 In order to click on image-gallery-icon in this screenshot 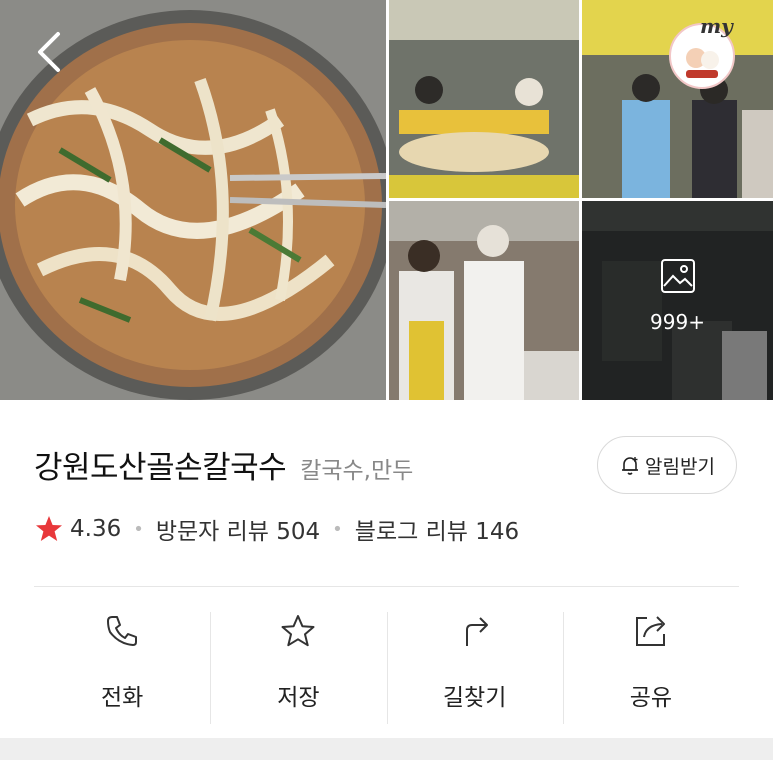, I will do `click(678, 276)`.